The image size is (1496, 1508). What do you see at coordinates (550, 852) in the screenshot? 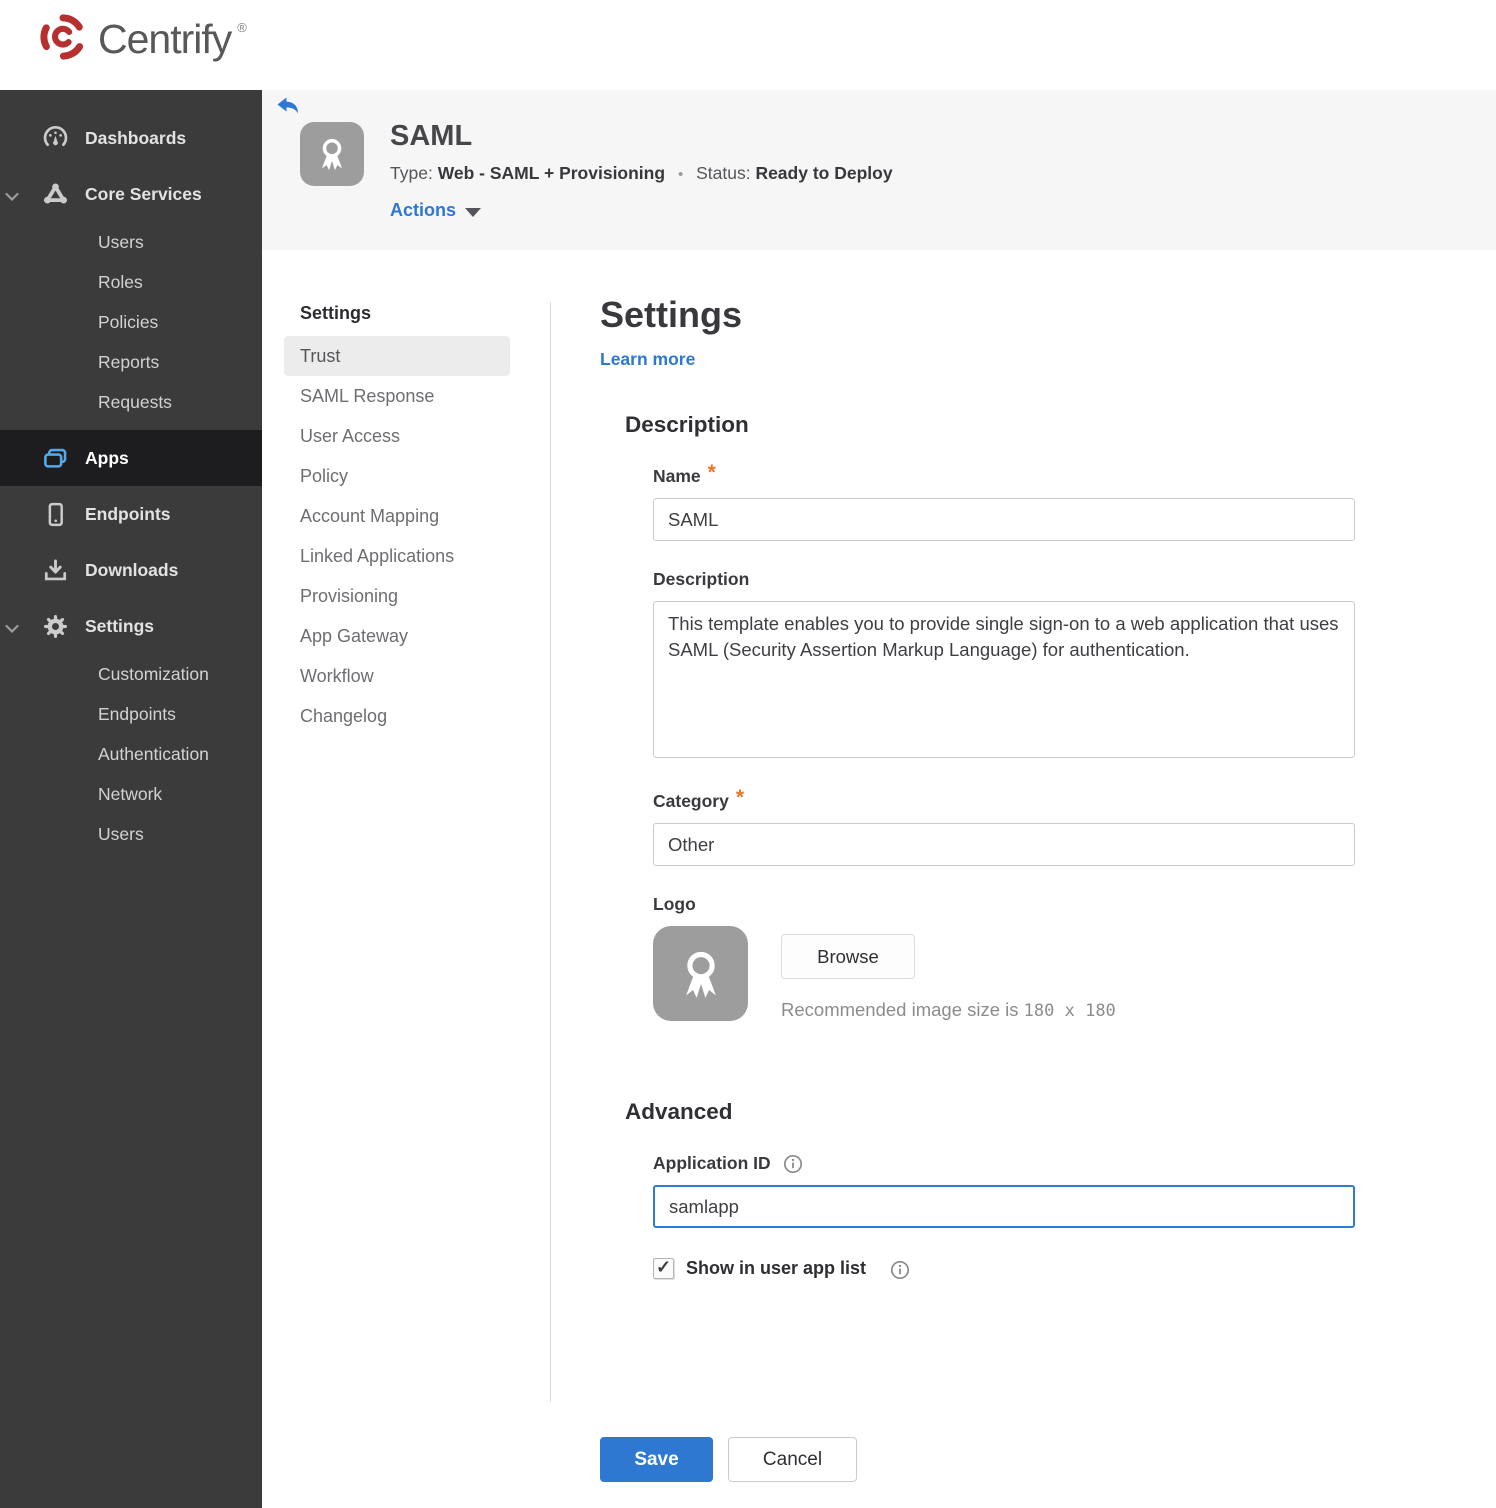
I see `vertical-divider` at bounding box center [550, 852].